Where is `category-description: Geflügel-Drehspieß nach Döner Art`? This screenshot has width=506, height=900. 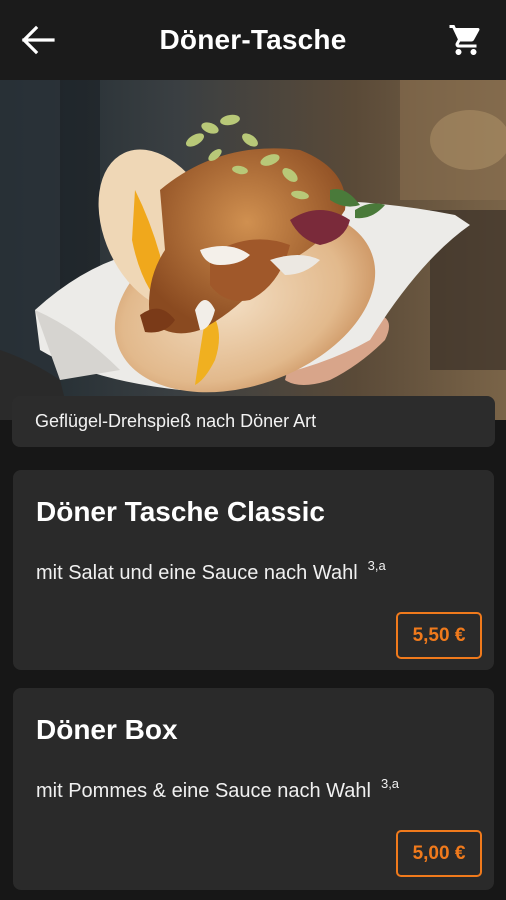 category-description: Geflügel-Drehspieß nach Döner Art is located at coordinates (253, 421).